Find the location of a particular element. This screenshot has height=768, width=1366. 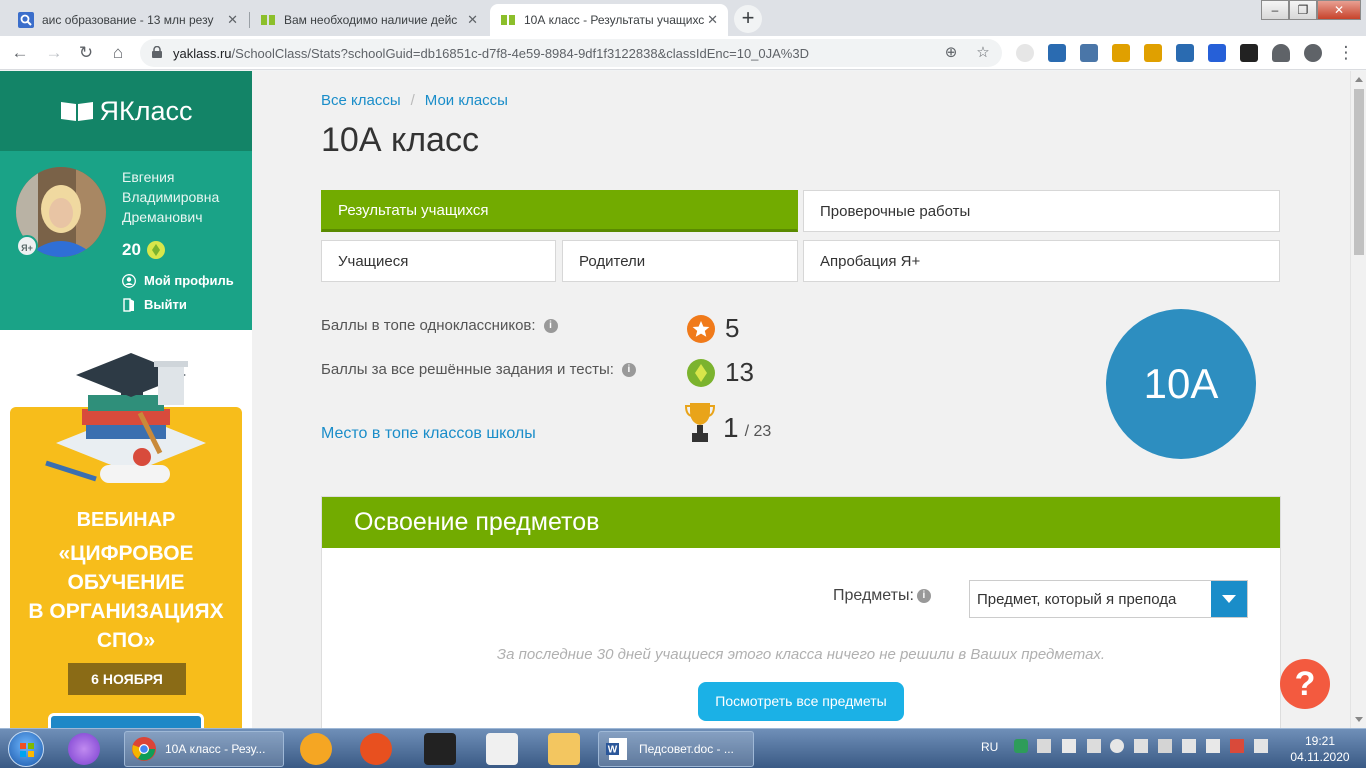

browser-tab-notice: Вам необходимо наличие дейс ✕ is located at coordinates (369, 20).